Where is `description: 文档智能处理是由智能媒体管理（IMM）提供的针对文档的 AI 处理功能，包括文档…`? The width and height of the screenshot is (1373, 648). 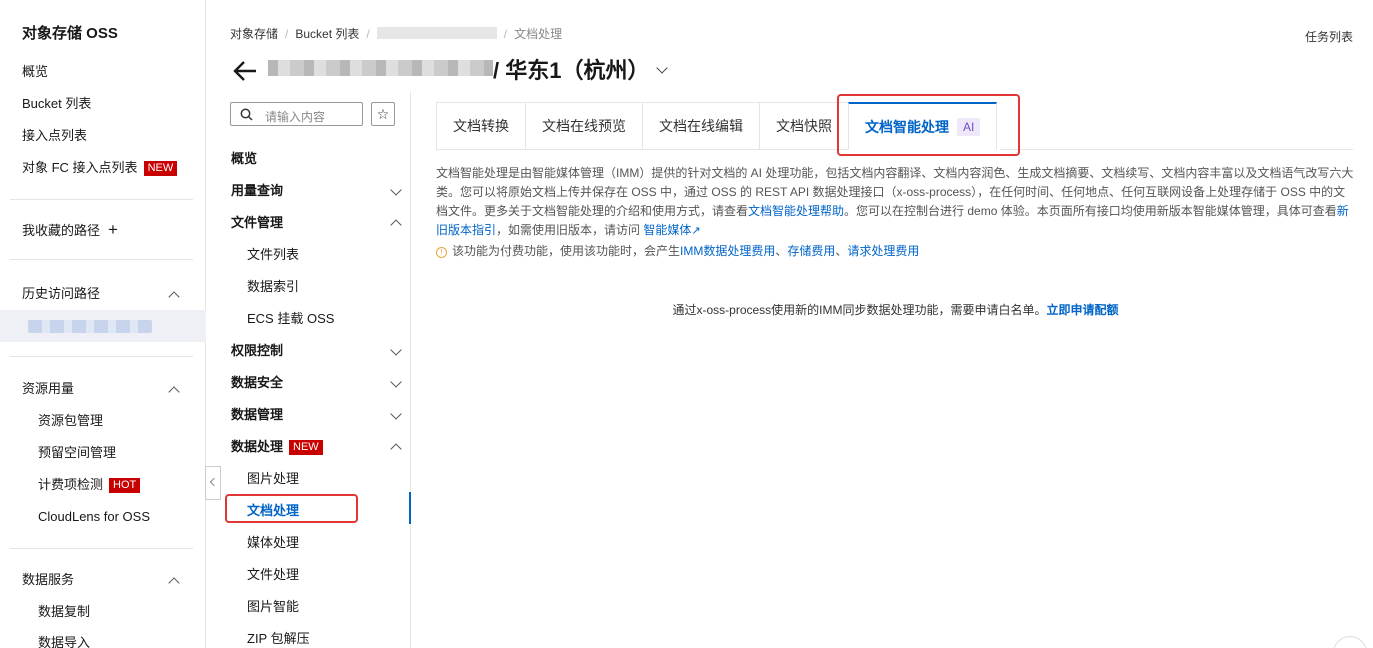
description: 文档智能处理是由智能媒体管理（IMM）提供的针对文档的 AI 处理功能，包括文档… is located at coordinates (895, 202).